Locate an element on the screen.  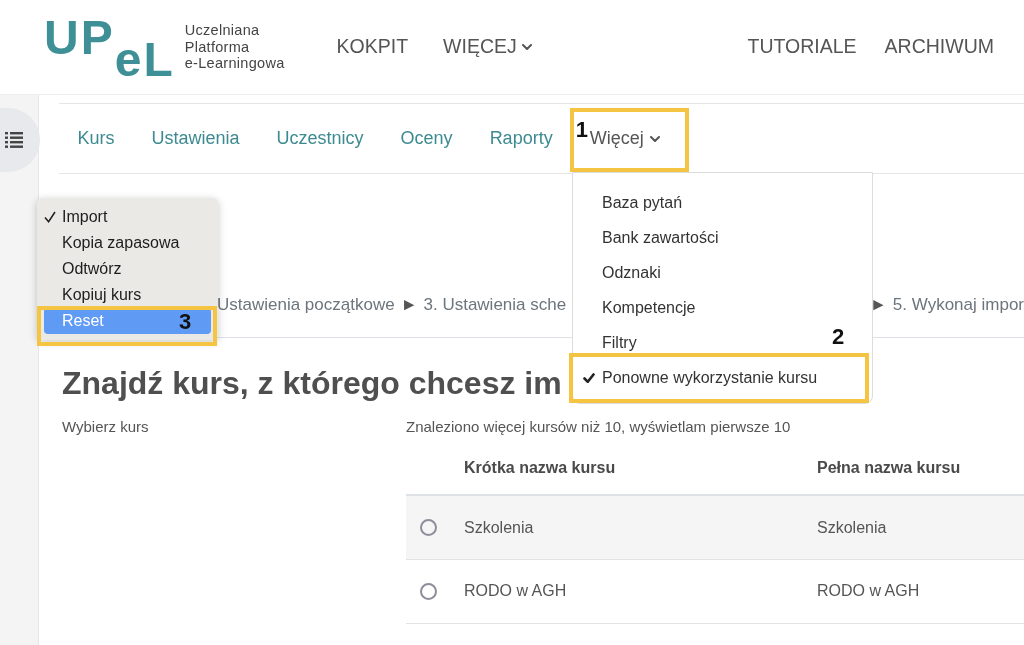
result-note: Znaleziono więcej kursów niż 10, wyświetlam pierwsze 10 is located at coordinates (599, 427).